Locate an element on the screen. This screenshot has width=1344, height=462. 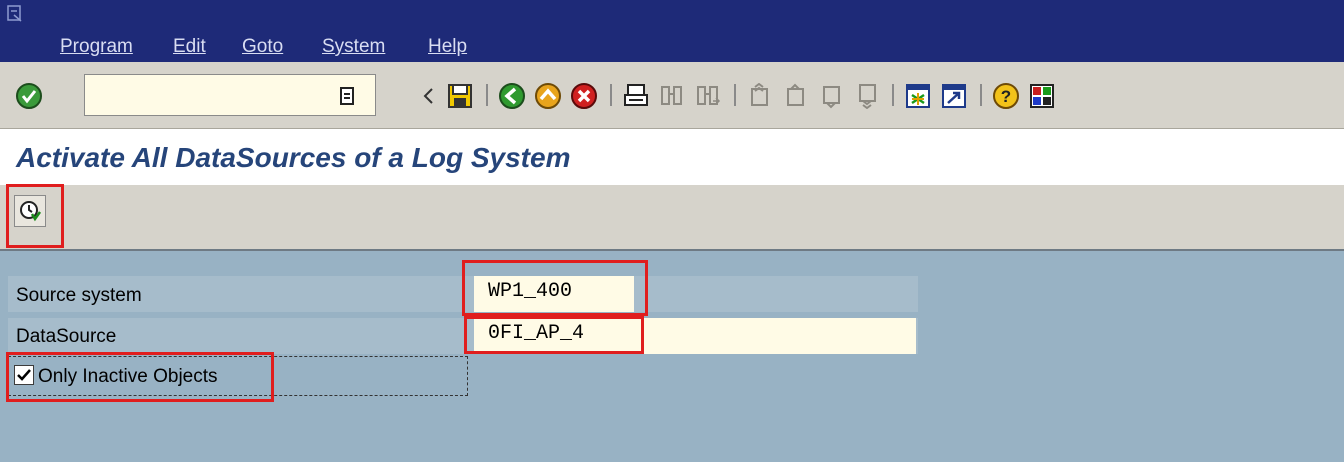
menu-edit: Edit is located at coordinates (189, 47).